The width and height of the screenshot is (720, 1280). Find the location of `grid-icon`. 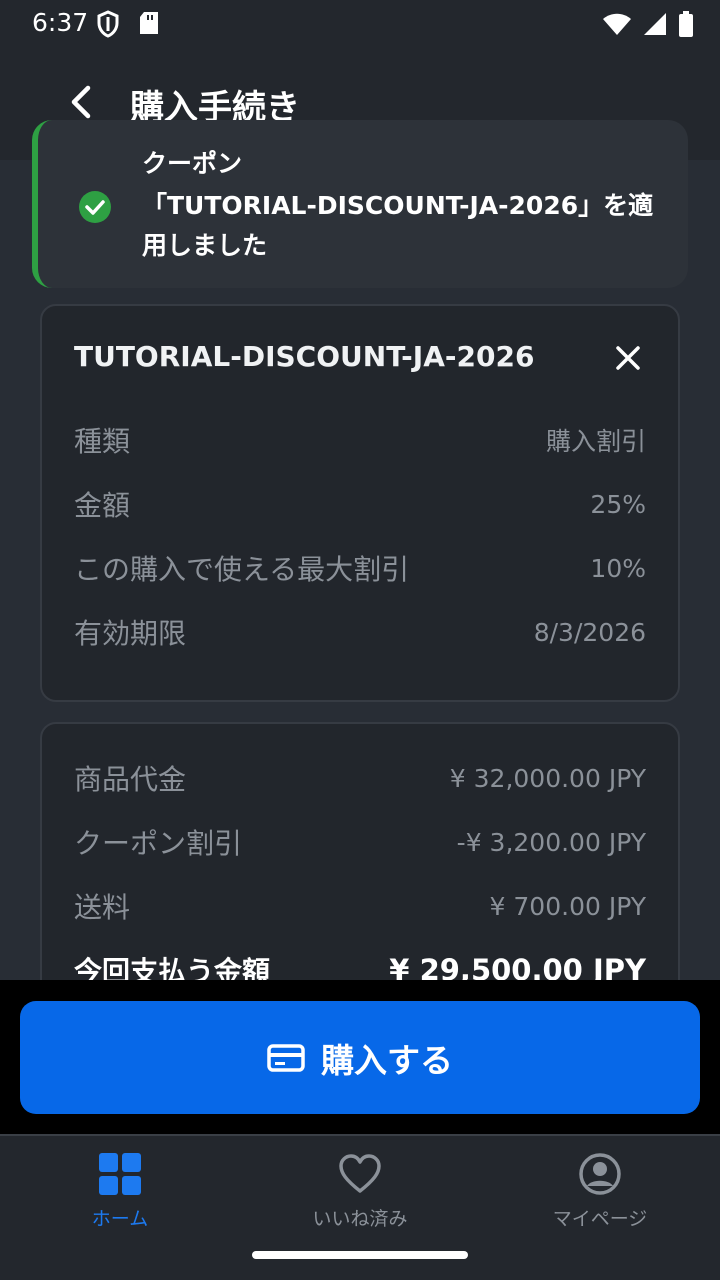

grid-icon is located at coordinates (120, 1174).